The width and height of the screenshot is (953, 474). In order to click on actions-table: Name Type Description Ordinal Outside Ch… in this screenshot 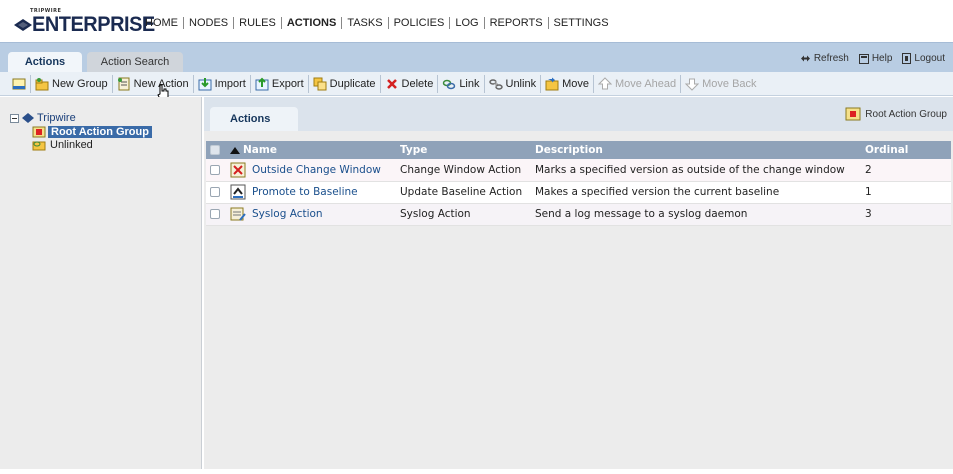, I will do `click(578, 183)`.